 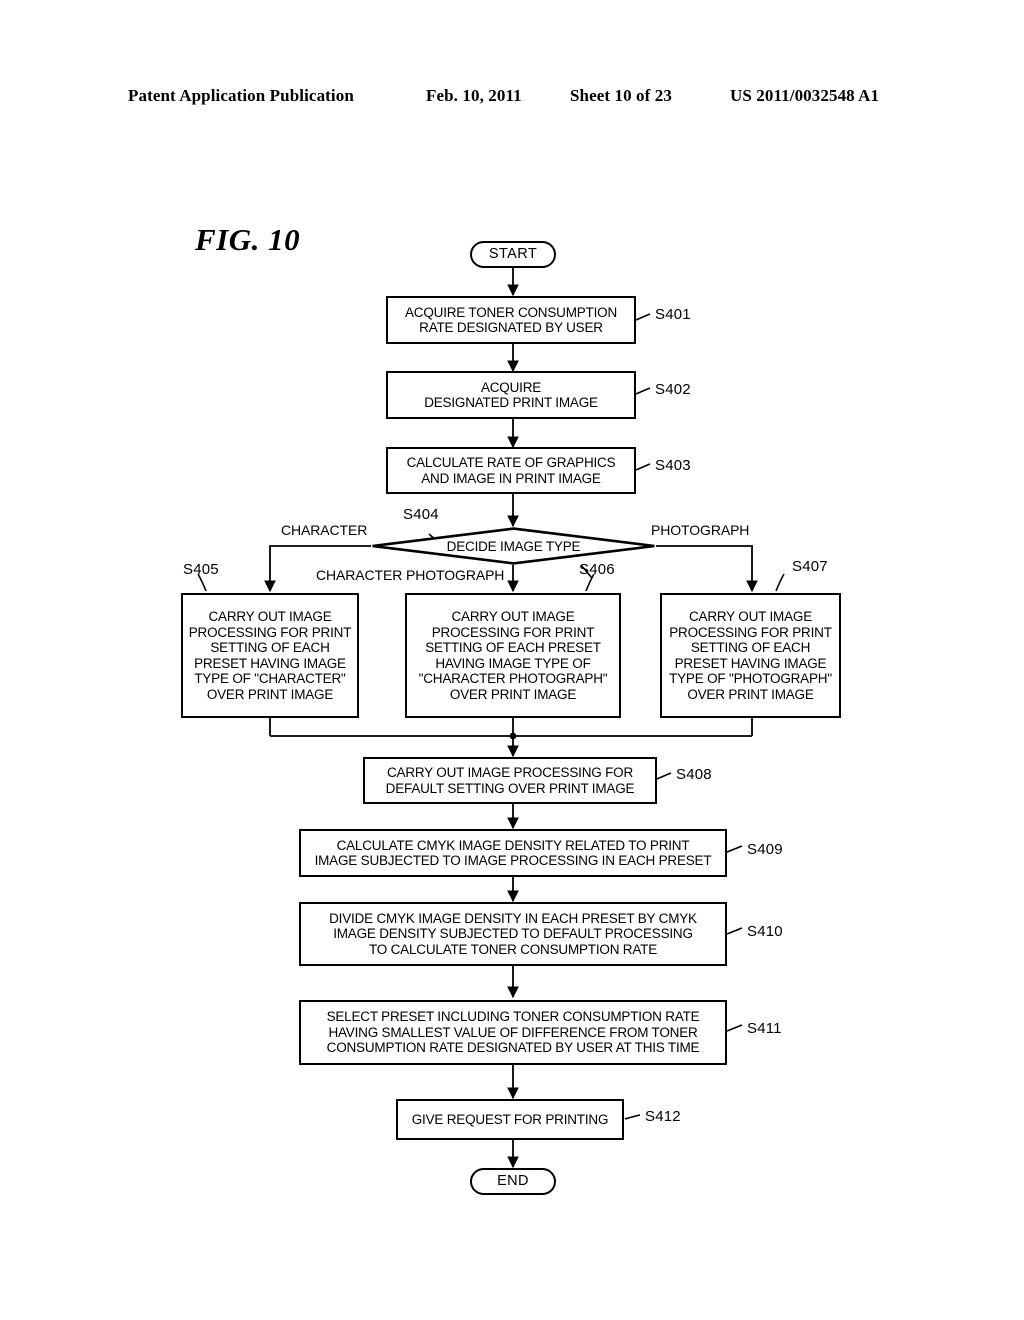 I want to click on step-tag-s407: S407, so click(x=810, y=566).